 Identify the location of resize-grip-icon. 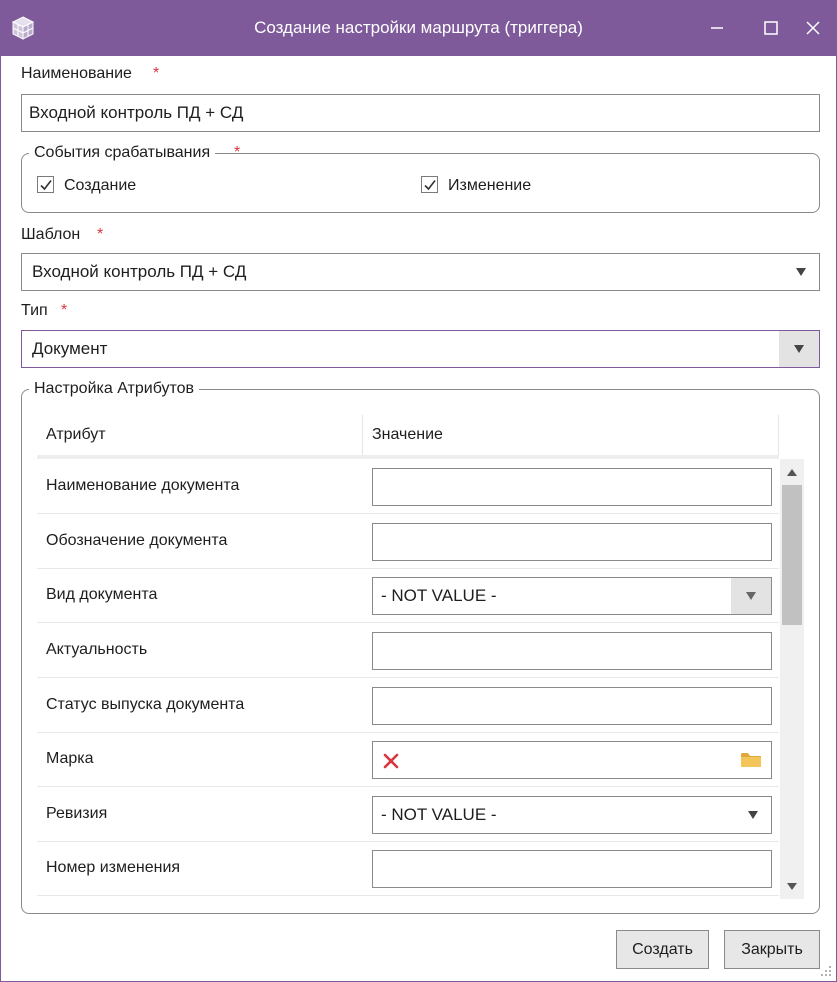
(826, 971).